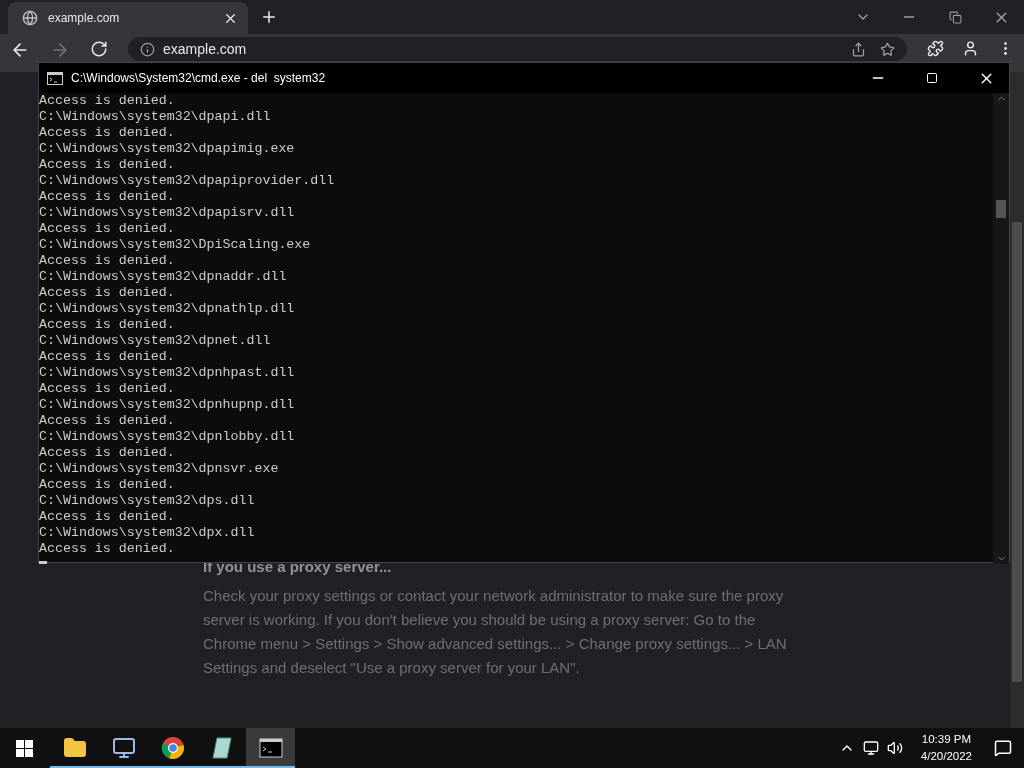 This screenshot has width=1024, height=768. Describe the element at coordinates (172, 748) in the screenshot. I see `chrome-icon` at that location.